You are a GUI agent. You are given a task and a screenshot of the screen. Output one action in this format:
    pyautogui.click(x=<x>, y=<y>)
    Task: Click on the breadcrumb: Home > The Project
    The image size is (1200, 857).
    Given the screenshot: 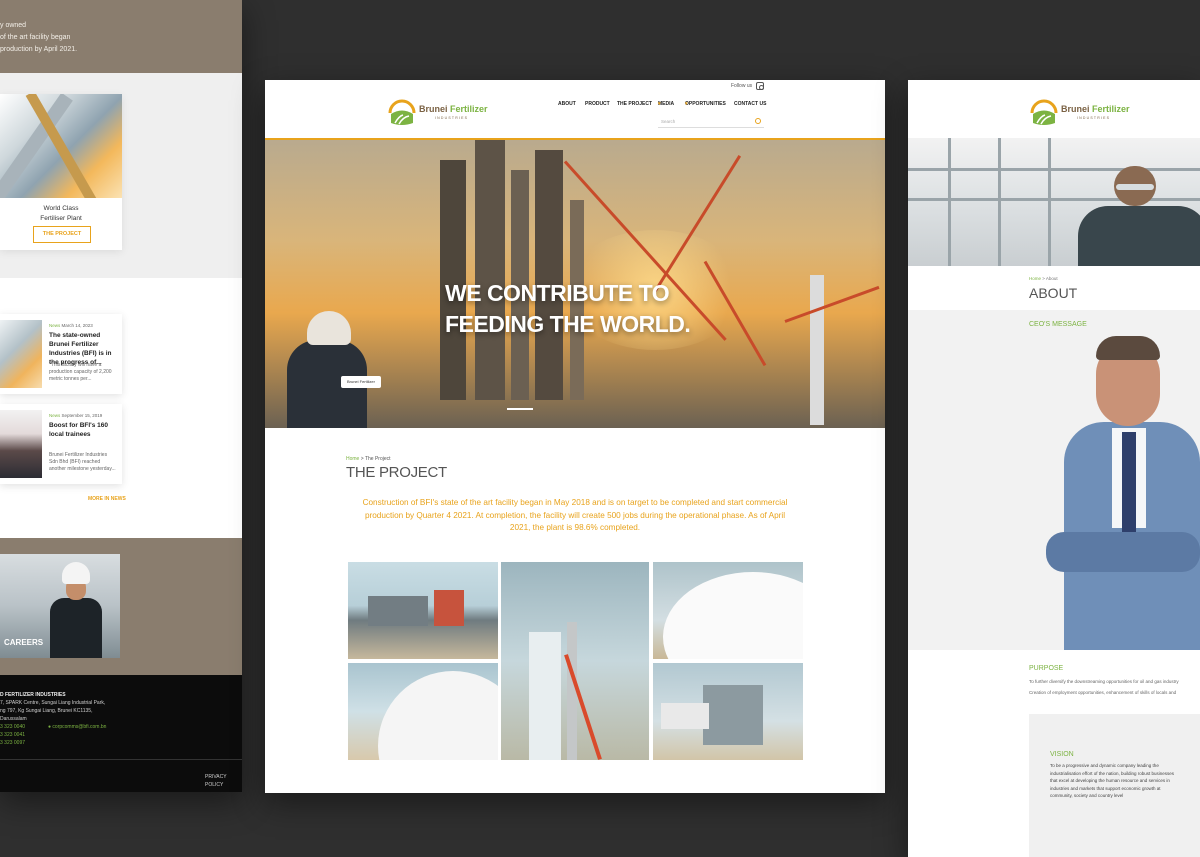 What is the action you would take?
    pyautogui.click(x=368, y=459)
    